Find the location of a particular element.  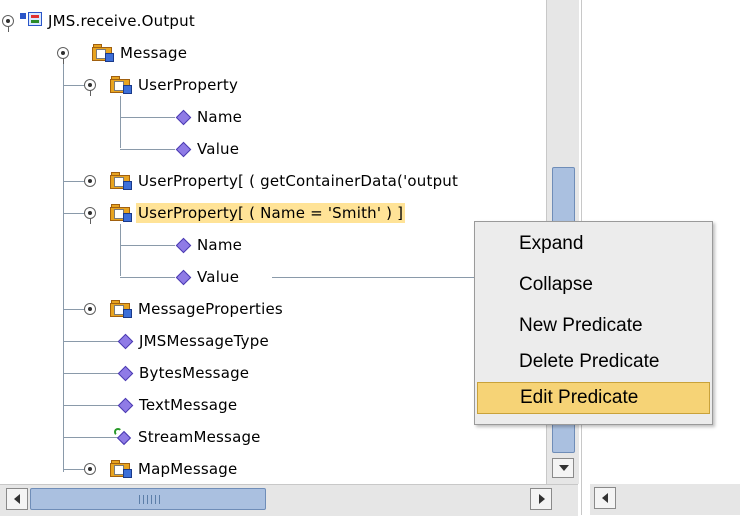

tree-node-value-2: Value is located at coordinates (207, 277).